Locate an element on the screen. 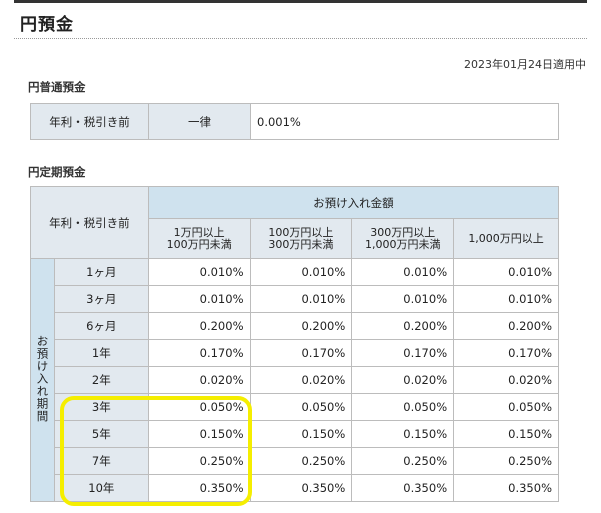  table-row: 3年 0.050% 0.050% 0.050% 0.050% is located at coordinates (295, 407).